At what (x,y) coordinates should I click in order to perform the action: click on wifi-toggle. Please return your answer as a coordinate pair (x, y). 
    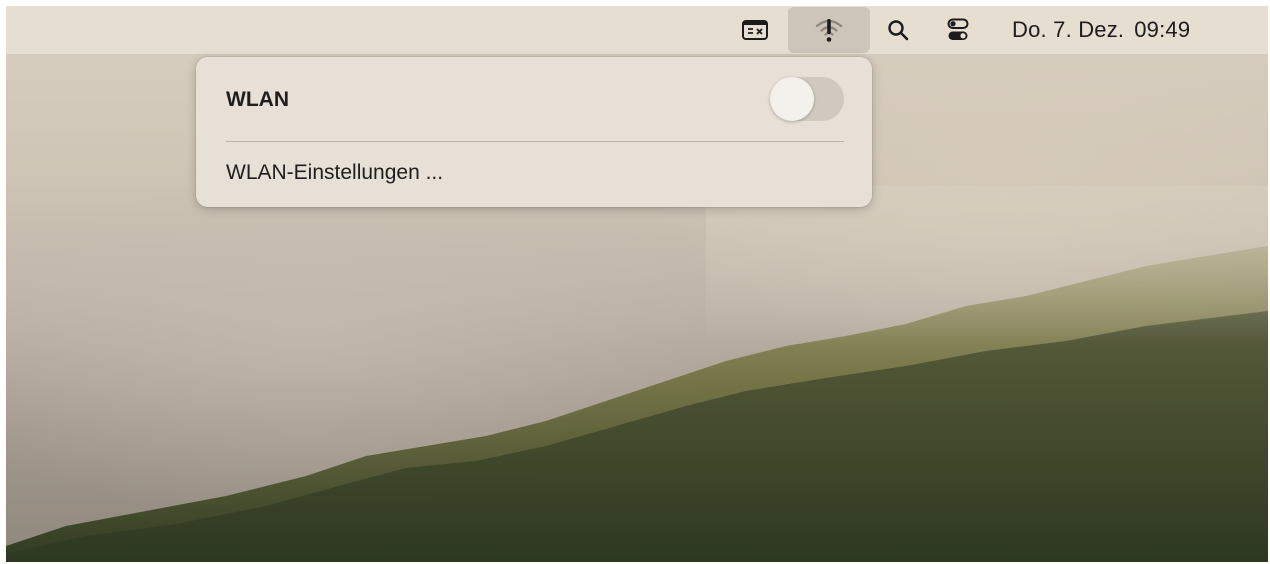
    Looking at the image, I should click on (807, 99).